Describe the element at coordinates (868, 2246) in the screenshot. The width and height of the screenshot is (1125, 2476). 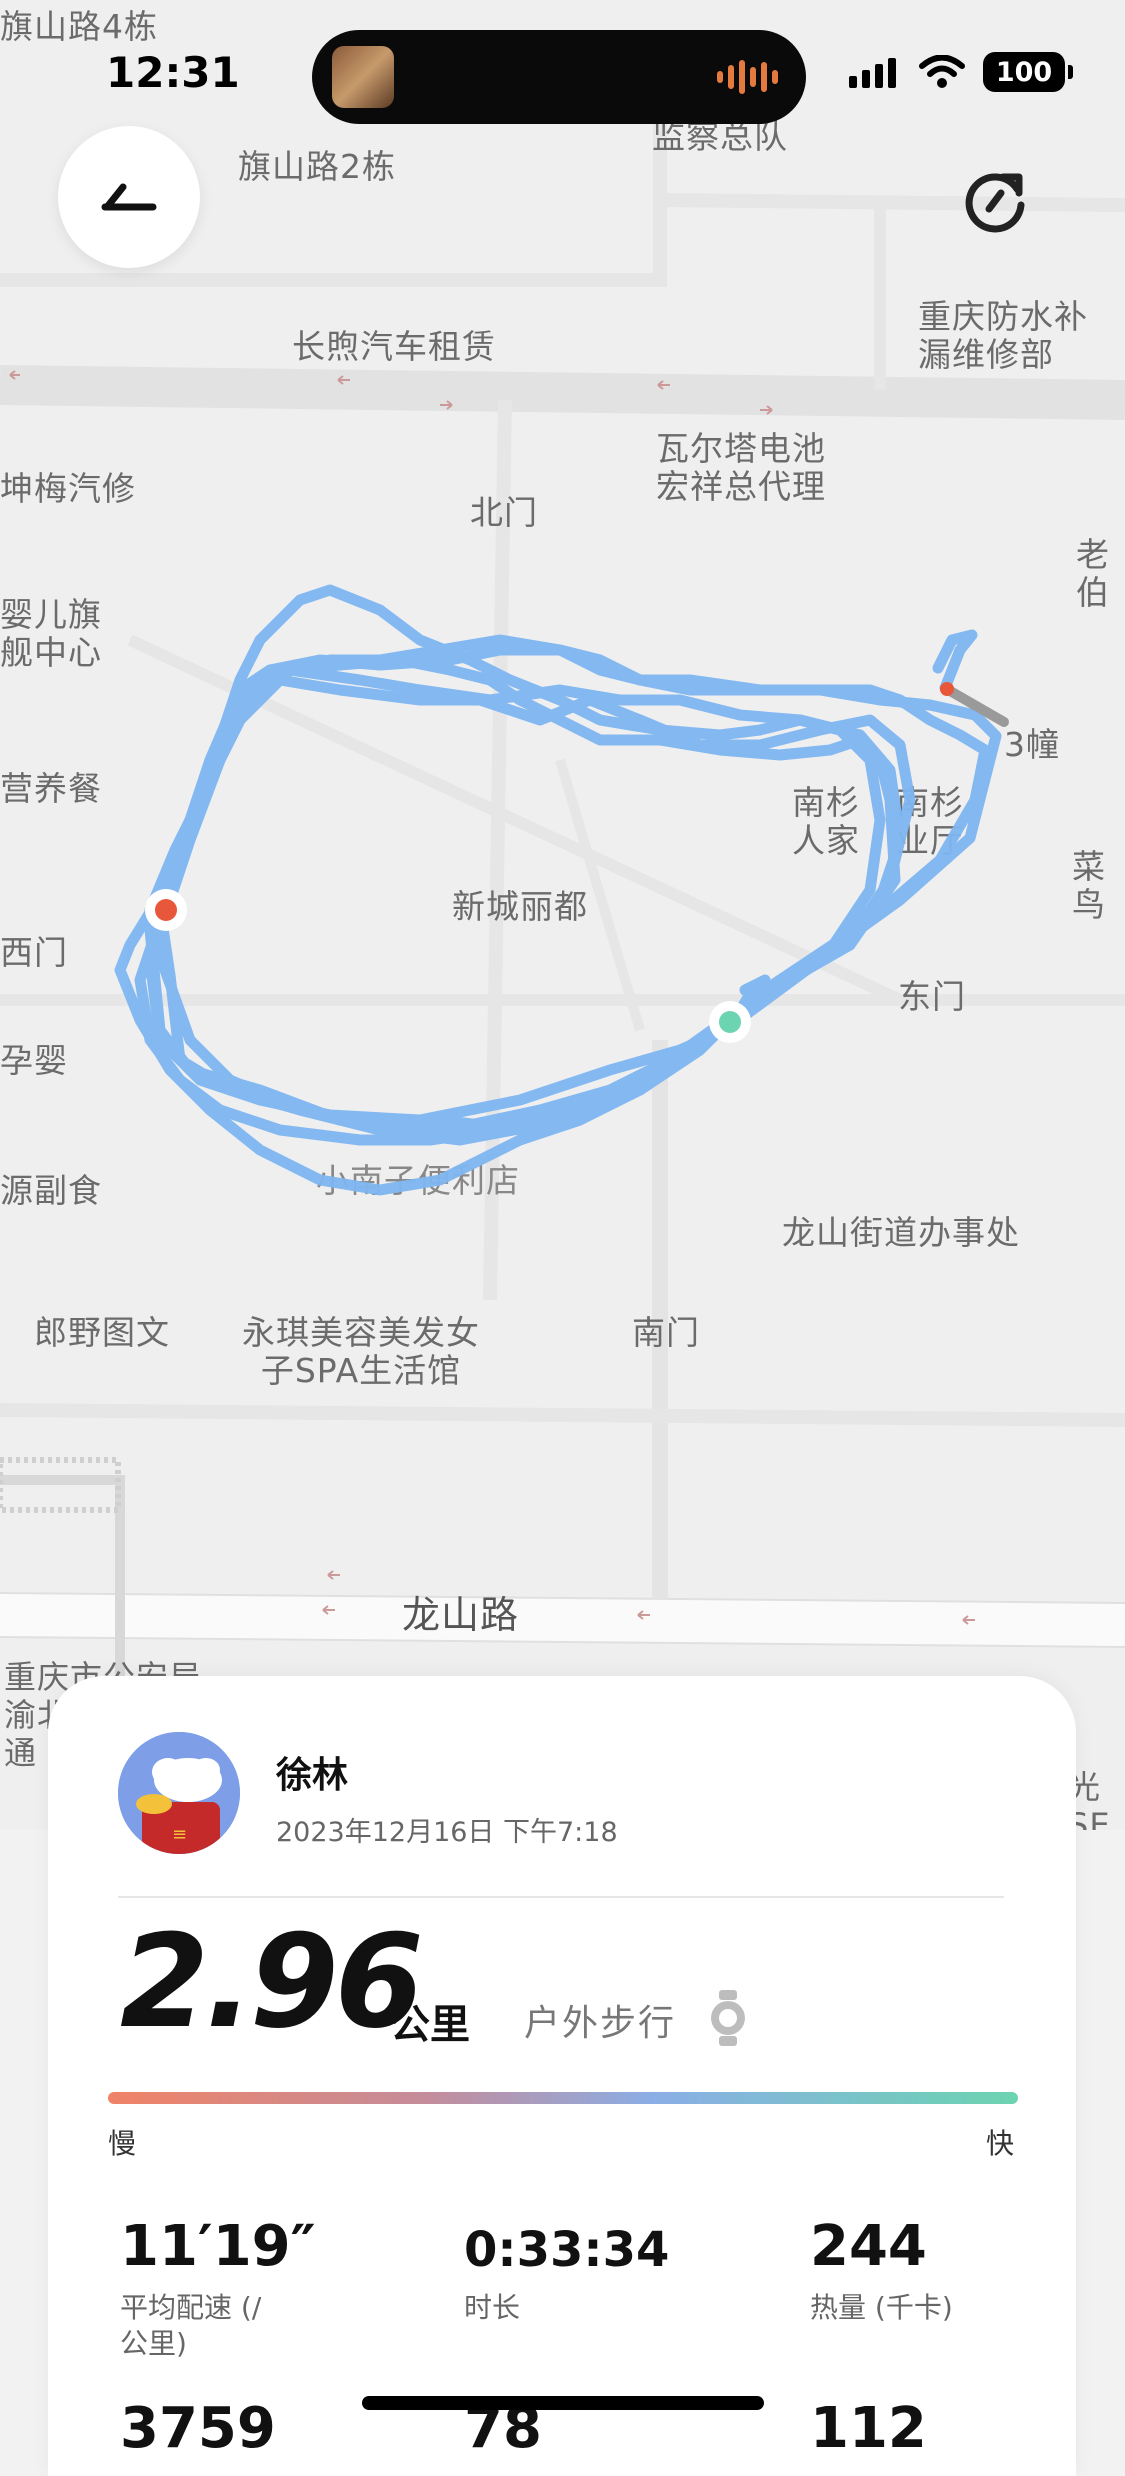
I see `calories-value: 244` at that location.